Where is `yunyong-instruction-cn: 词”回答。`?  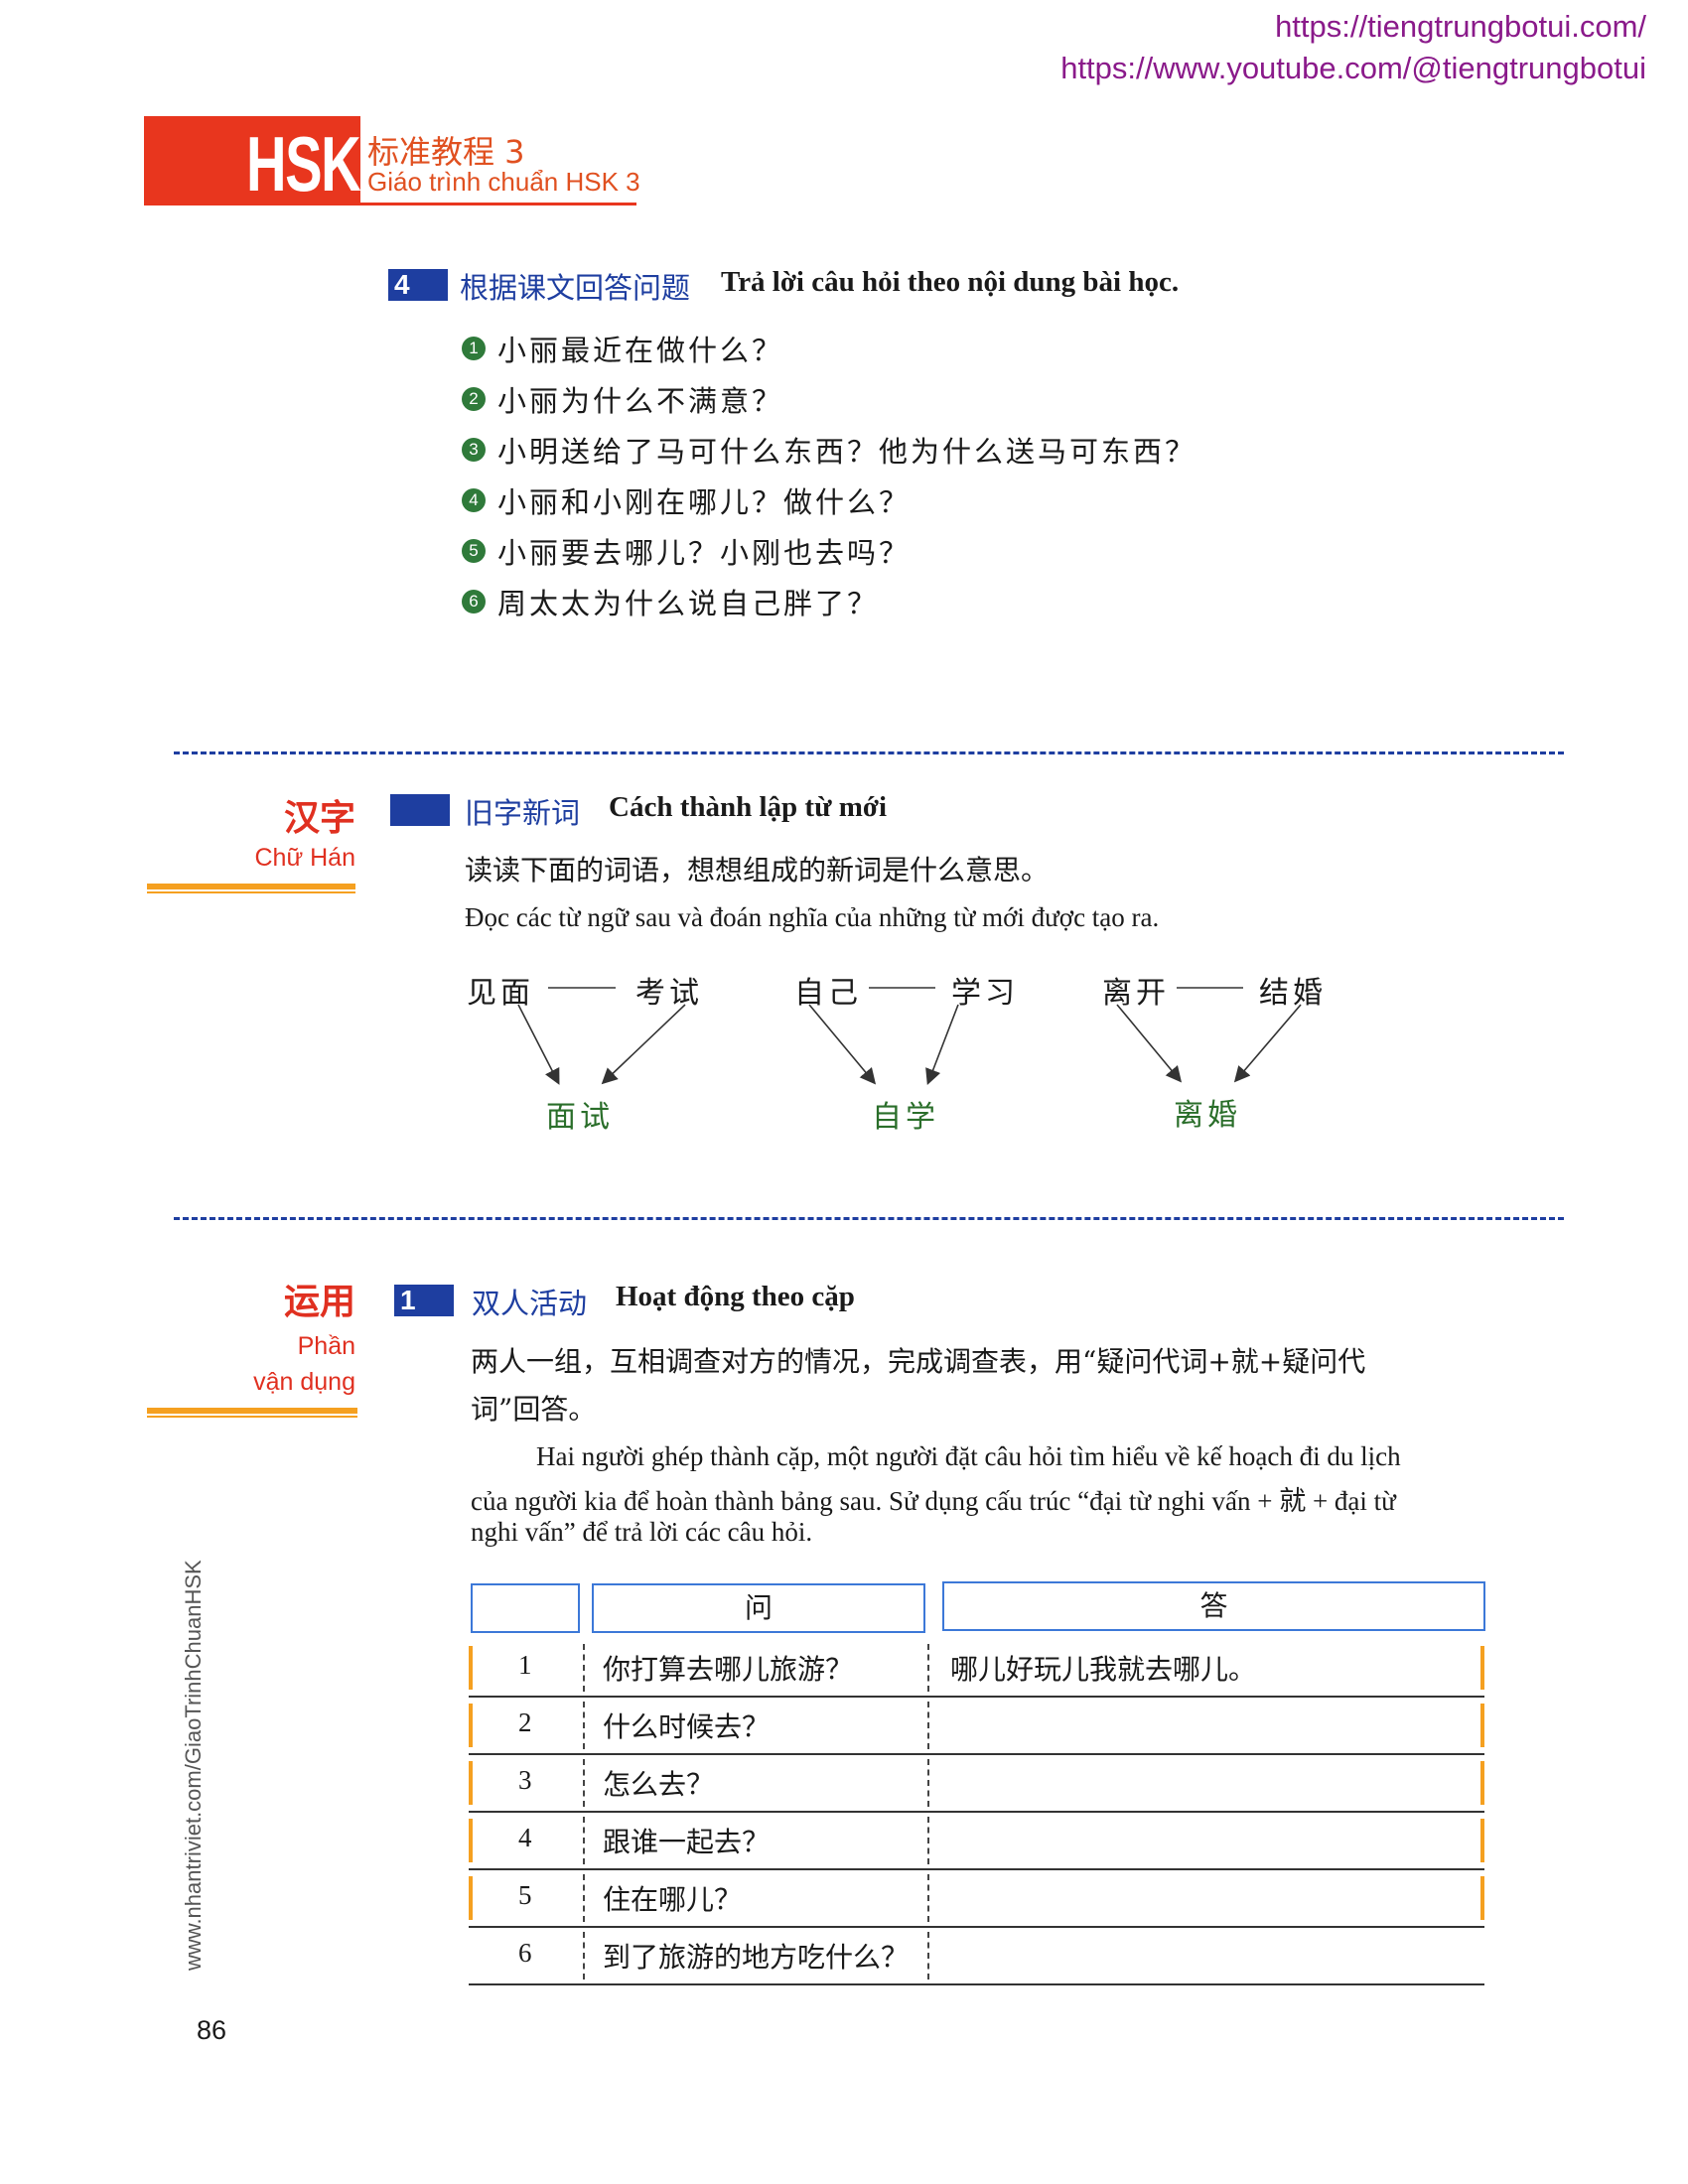
yunyong-instruction-cn: 词”回答。 is located at coordinates (534, 1409).